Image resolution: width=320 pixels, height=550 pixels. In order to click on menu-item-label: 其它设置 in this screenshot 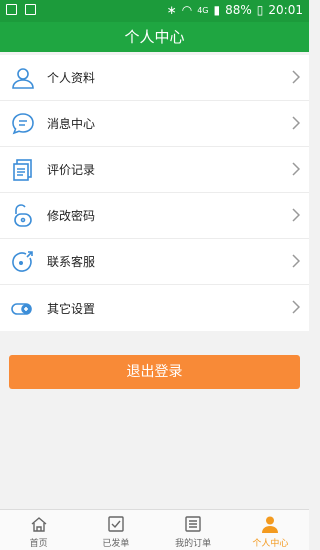, I will do `click(71, 308)`.